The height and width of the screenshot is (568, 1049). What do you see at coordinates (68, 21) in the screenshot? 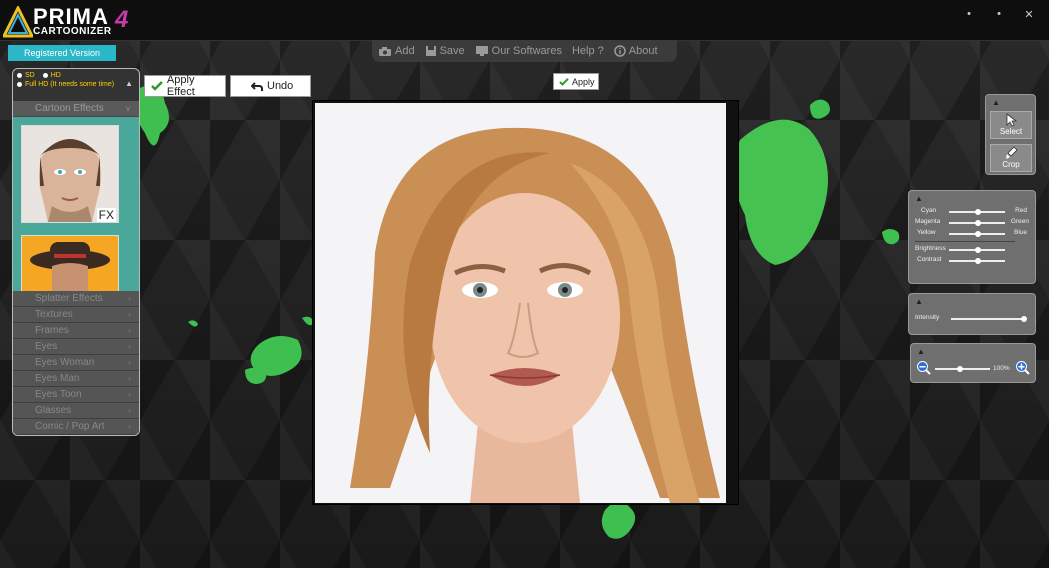
I see `prima-cartoonizer-logo: PRIMA CARTOONIZER 4` at bounding box center [68, 21].